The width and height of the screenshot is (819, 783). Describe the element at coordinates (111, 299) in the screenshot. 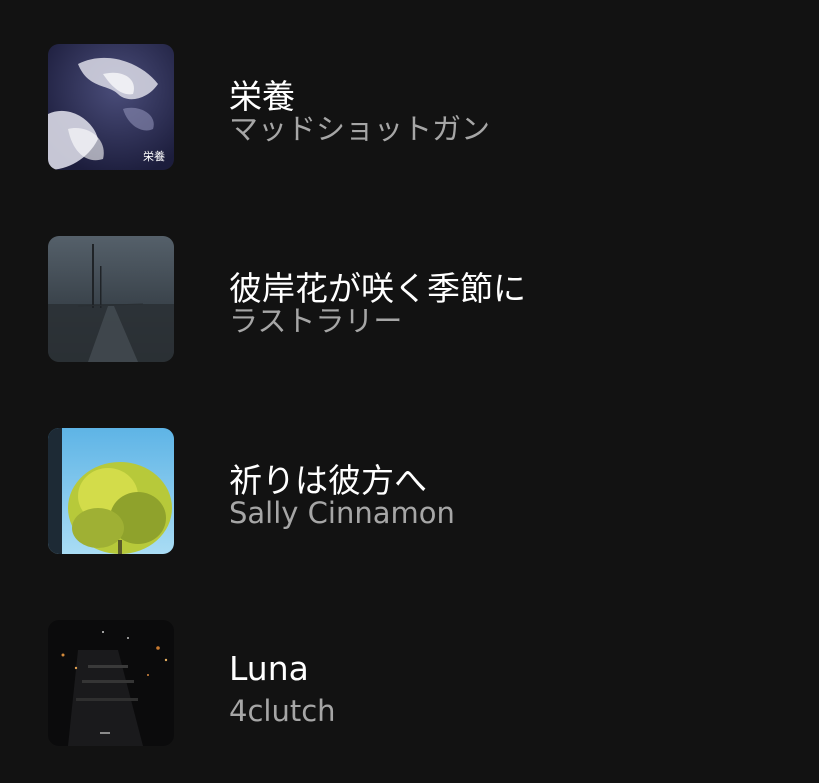

I see `album-cover-foggy-road-icon` at that location.